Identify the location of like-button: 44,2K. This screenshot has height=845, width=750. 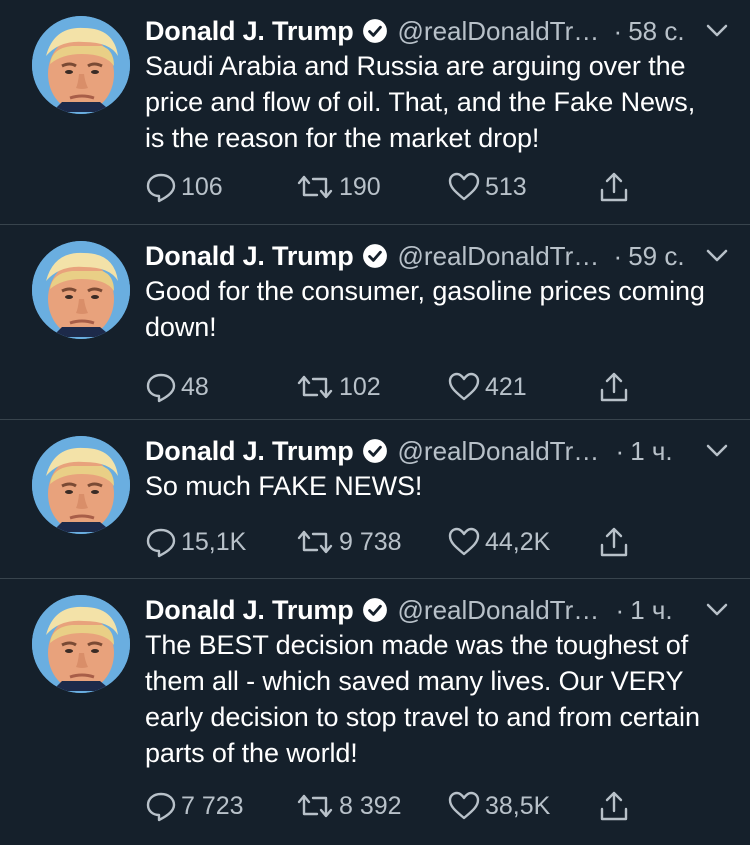
(498, 542).